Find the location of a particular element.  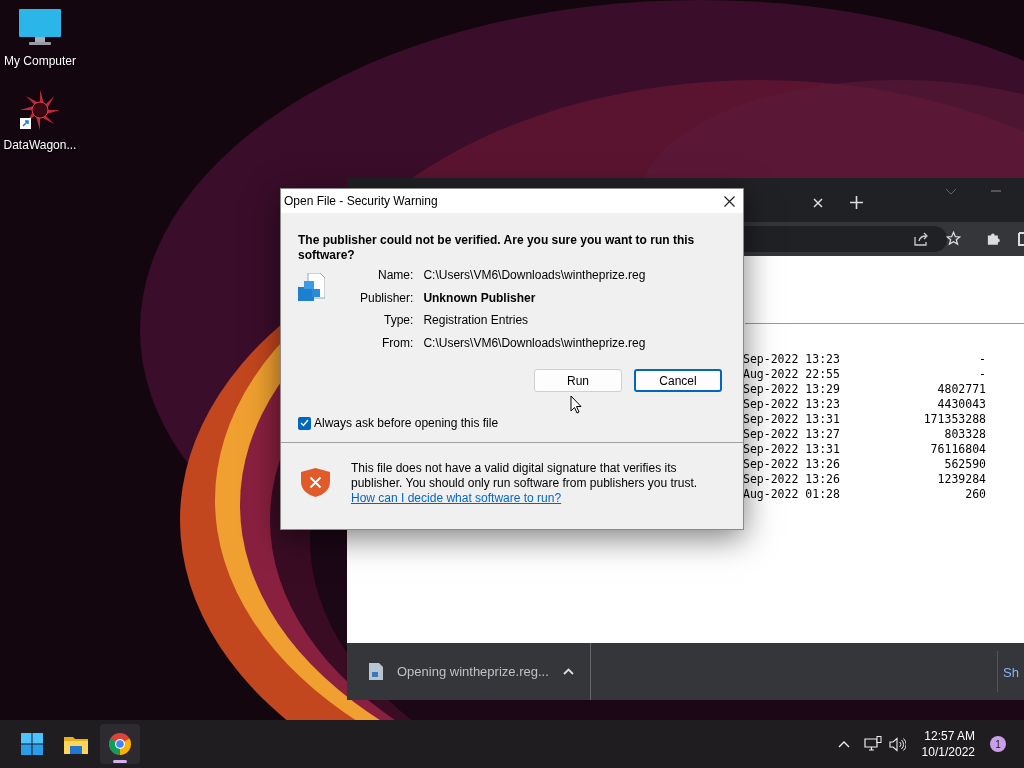

checkbox-label: Always ask before opening this file is located at coordinates (406, 423).